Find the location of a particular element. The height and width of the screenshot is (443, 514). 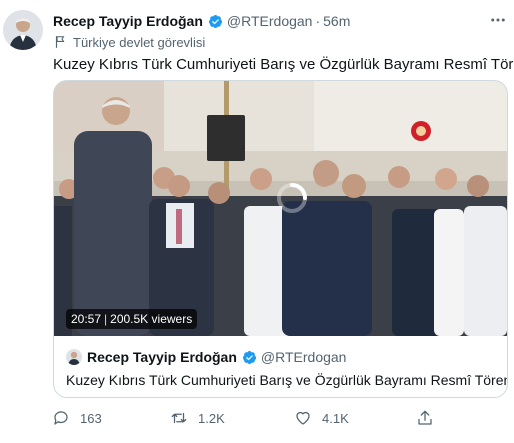

quoted-author-name: Recep Tayyip Erdoğan is located at coordinates (162, 357).